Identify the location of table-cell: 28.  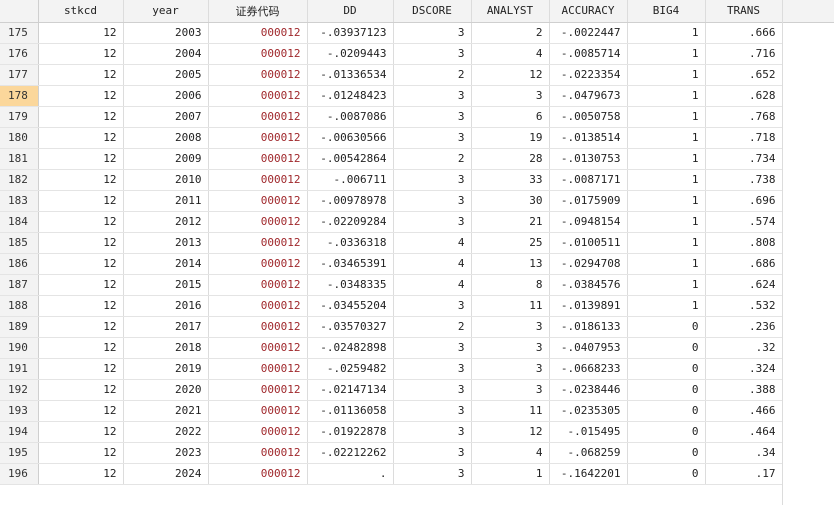
(510, 159).